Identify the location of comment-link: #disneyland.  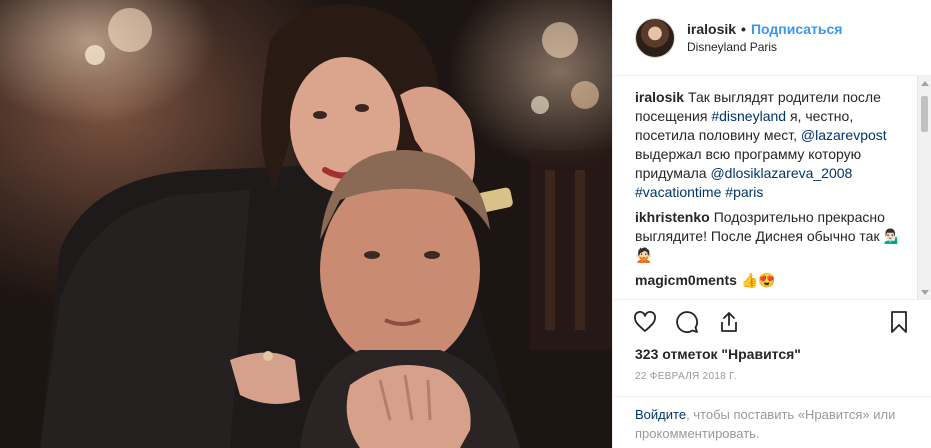
(748, 116).